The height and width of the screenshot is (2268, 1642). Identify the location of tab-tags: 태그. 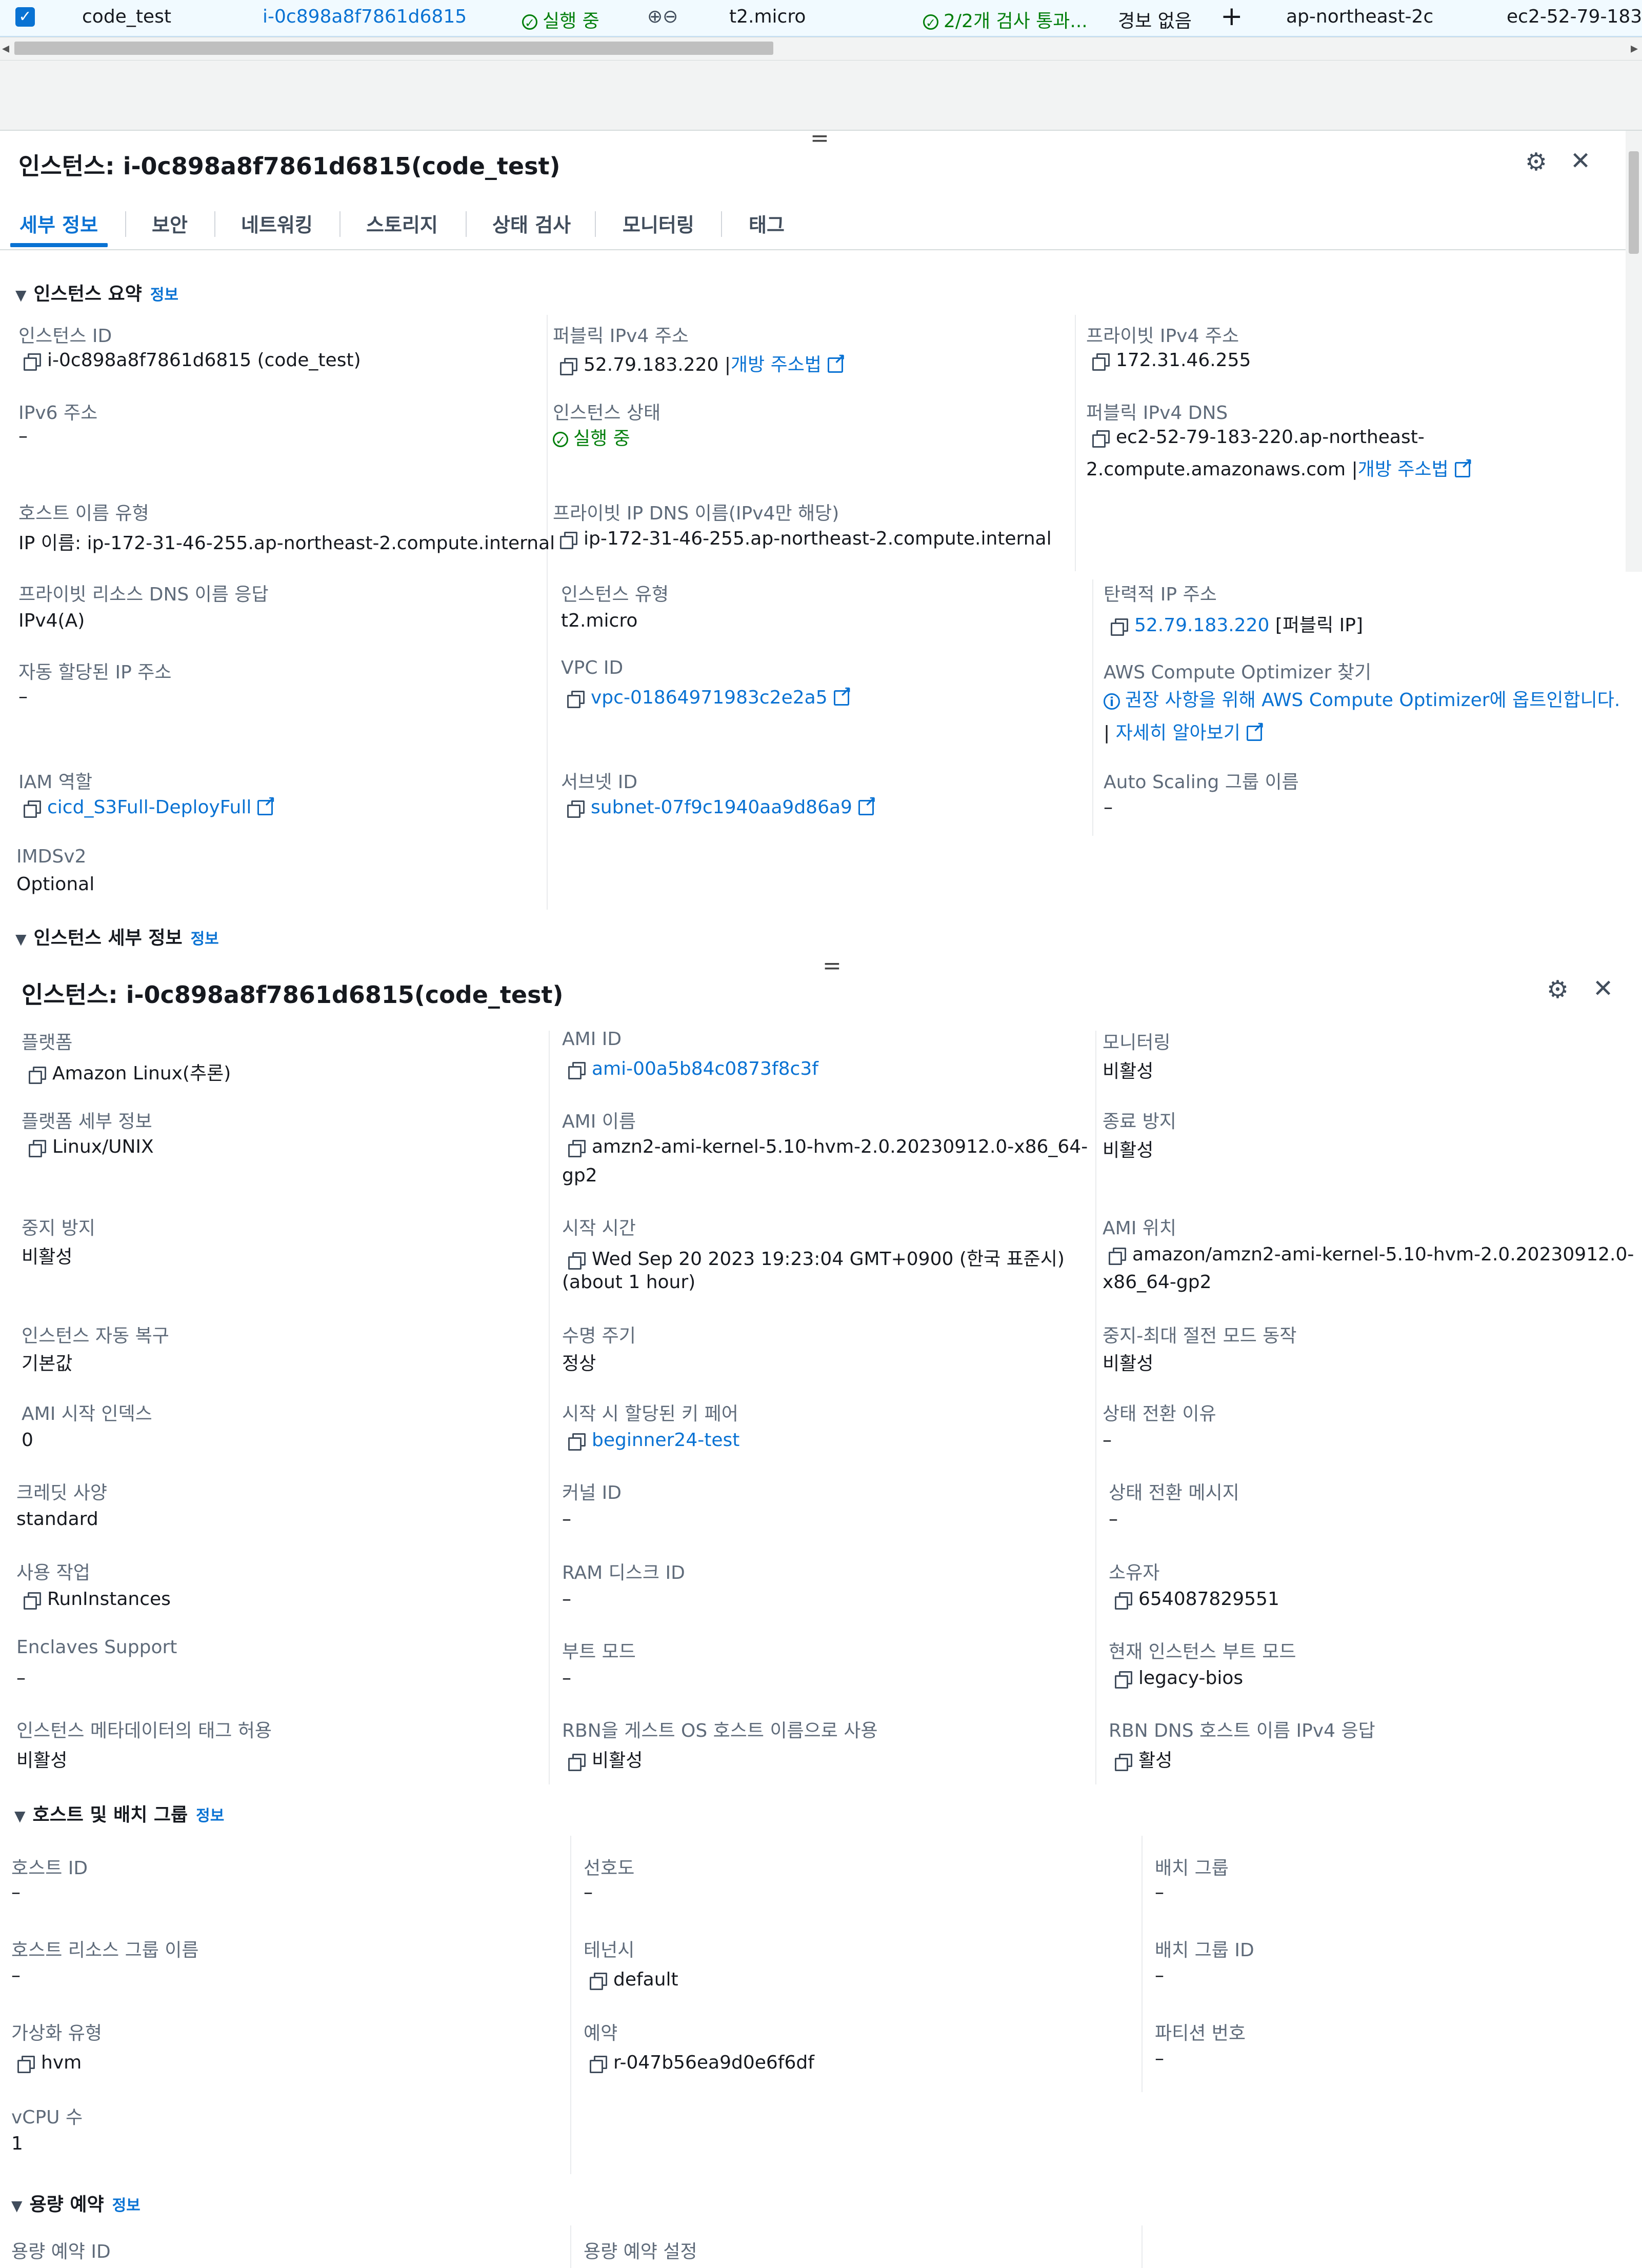
(767, 223).